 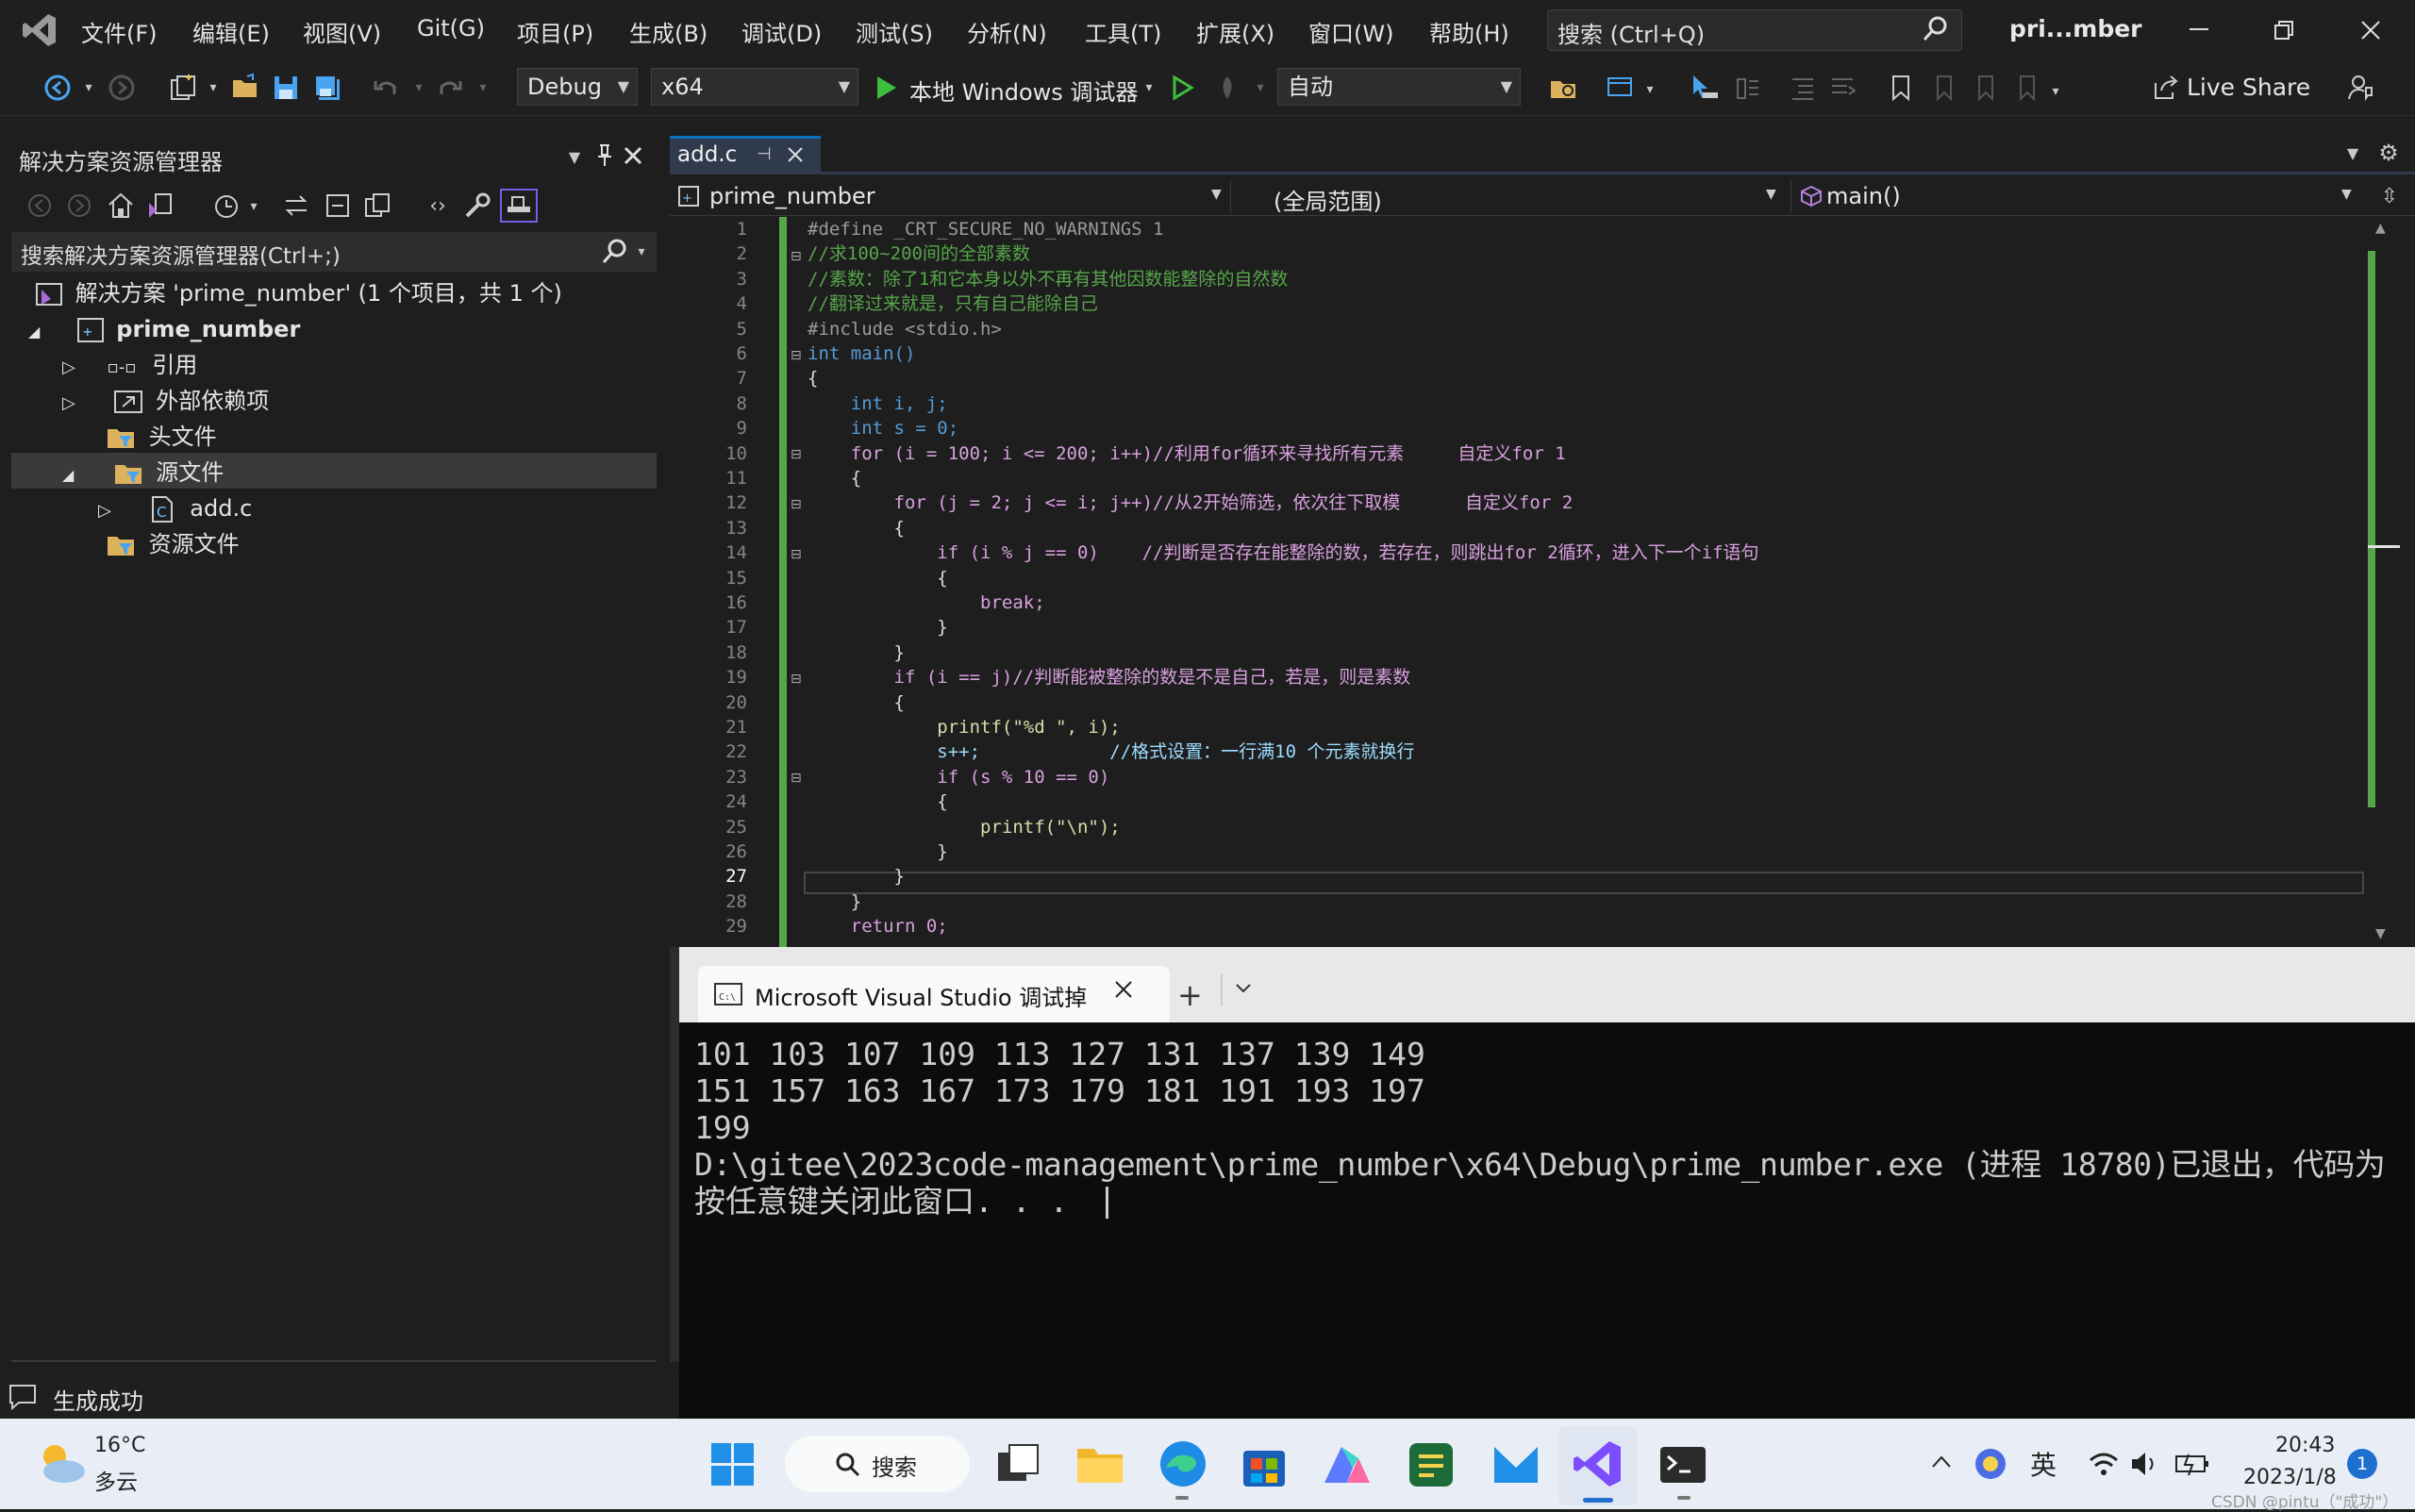 I want to click on menu-extensions: 扩展(X), so click(x=1235, y=31).